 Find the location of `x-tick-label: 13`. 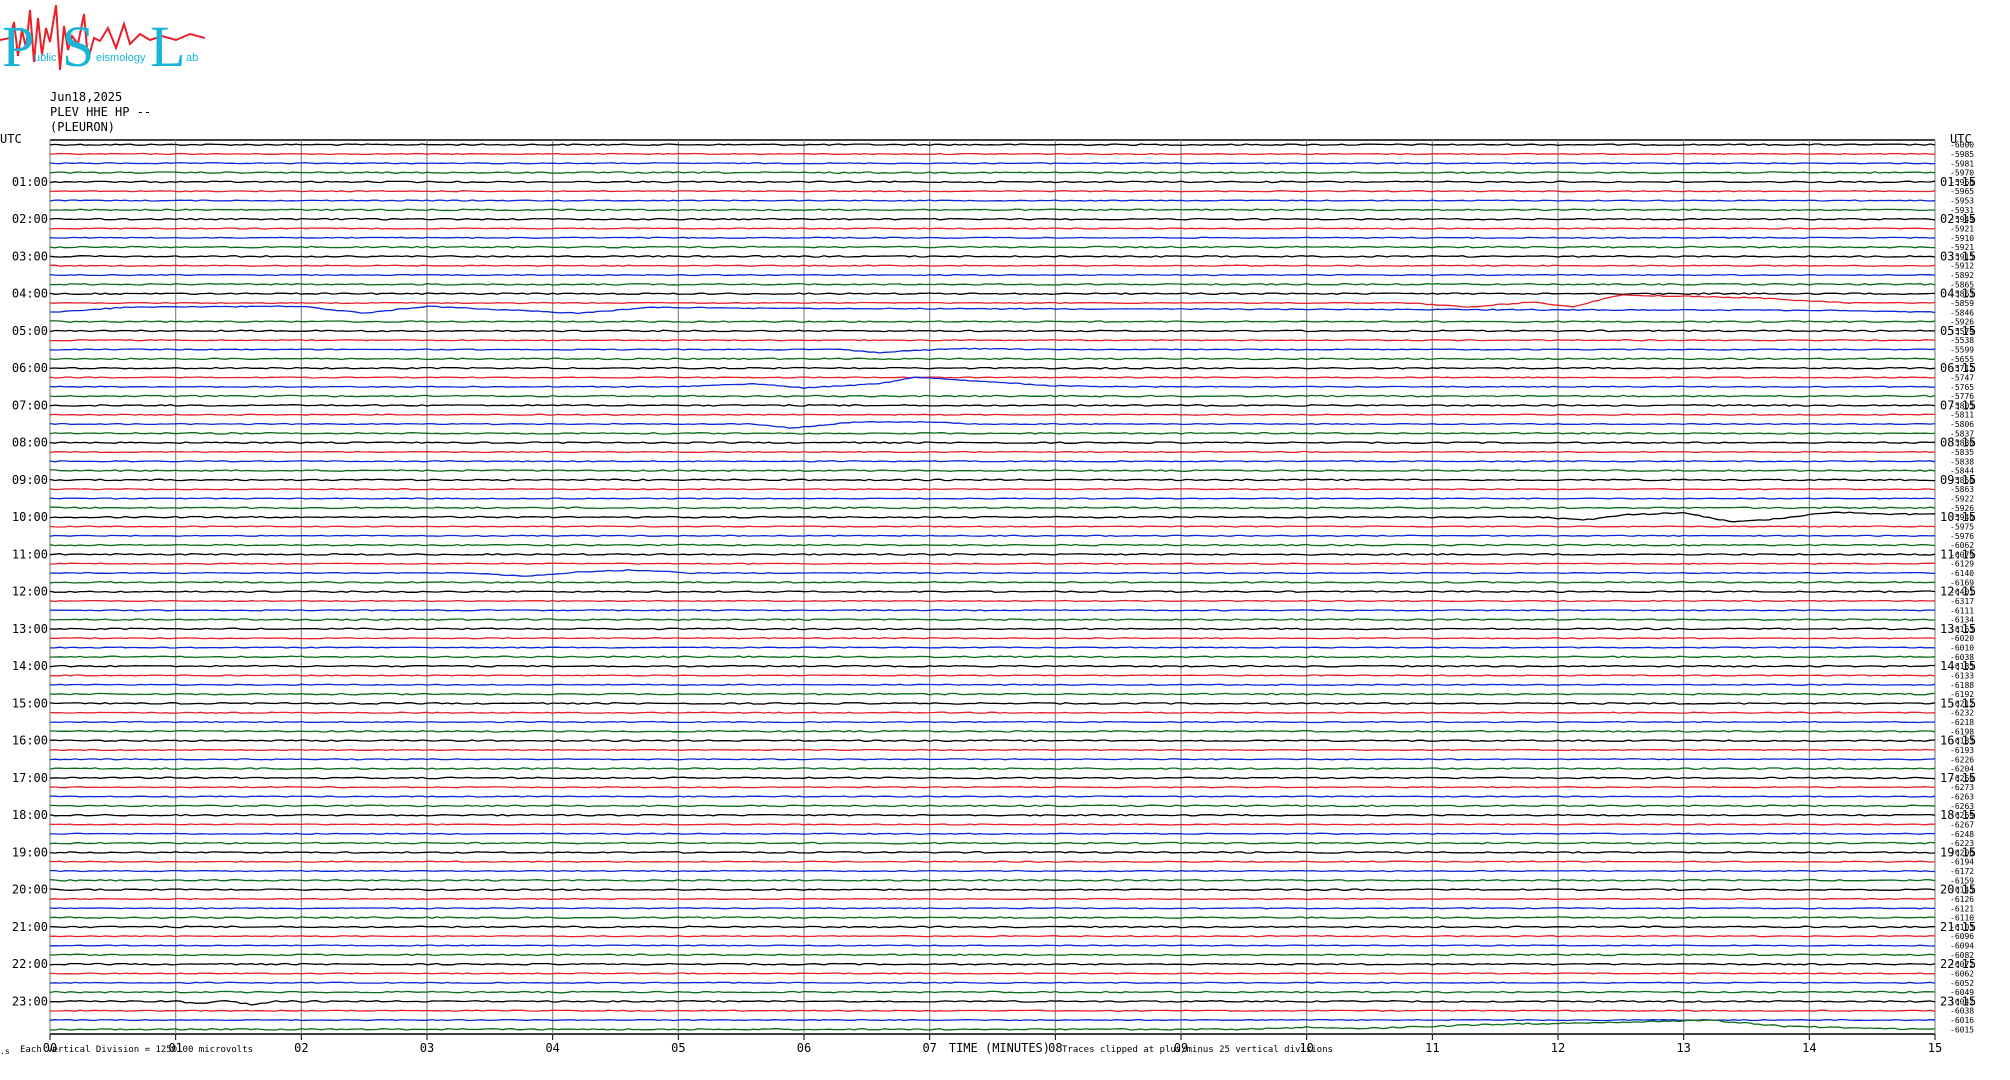

x-tick-label: 13 is located at coordinates (1683, 1048).